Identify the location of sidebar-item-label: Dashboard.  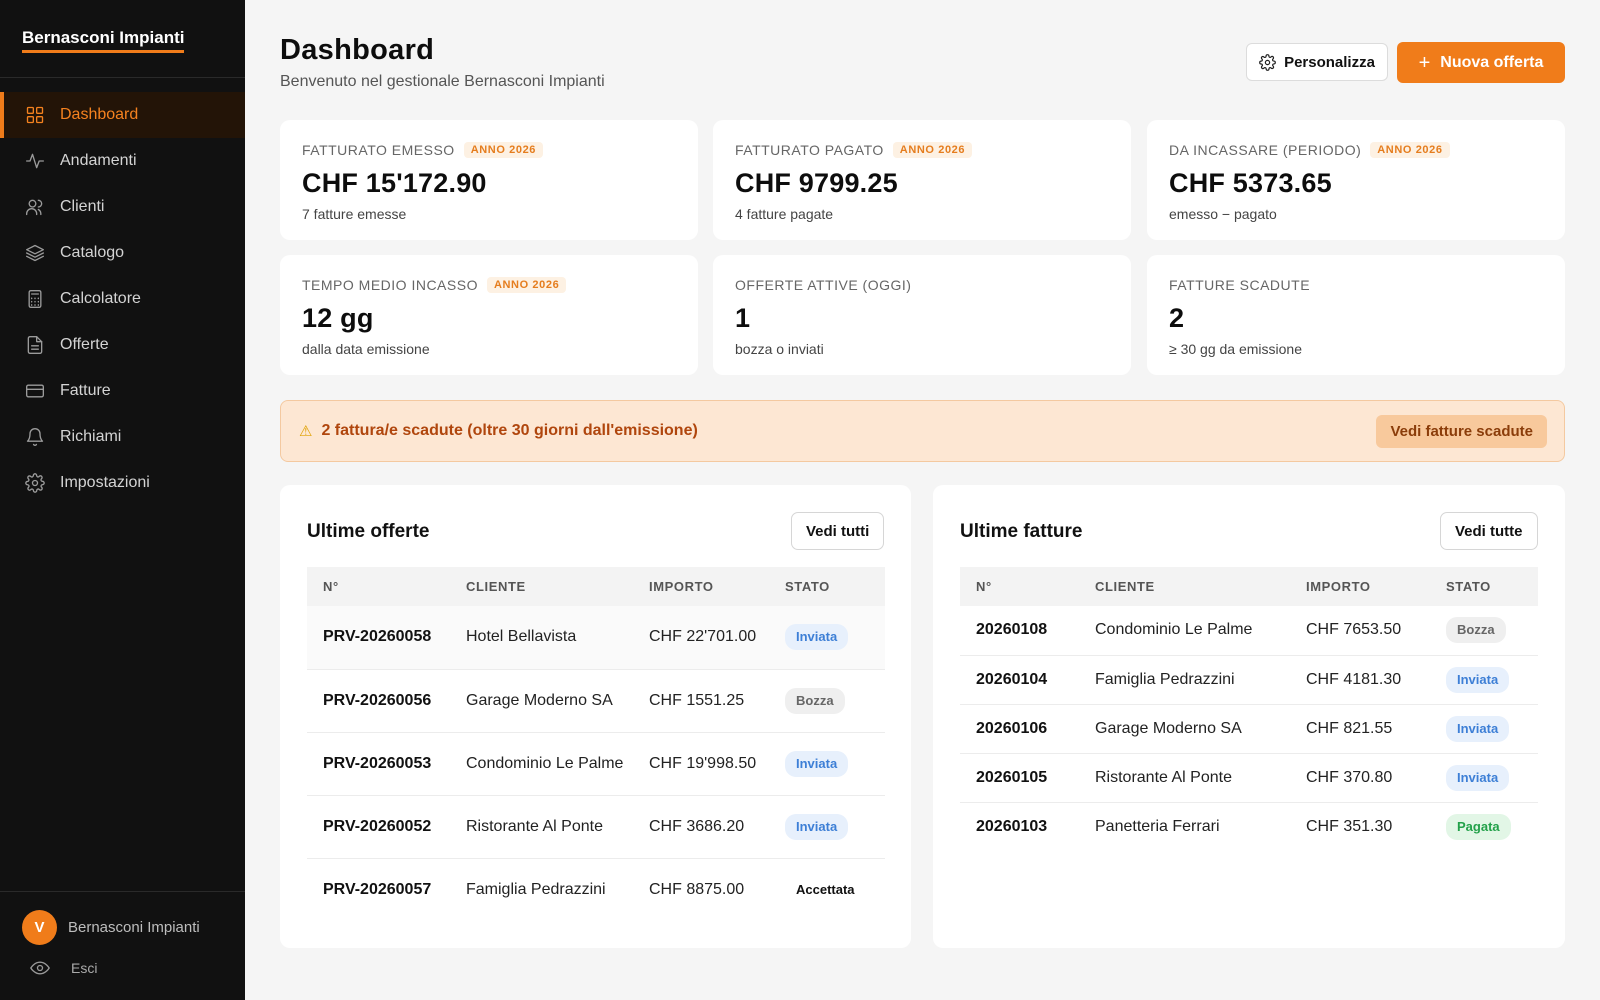
(99, 114).